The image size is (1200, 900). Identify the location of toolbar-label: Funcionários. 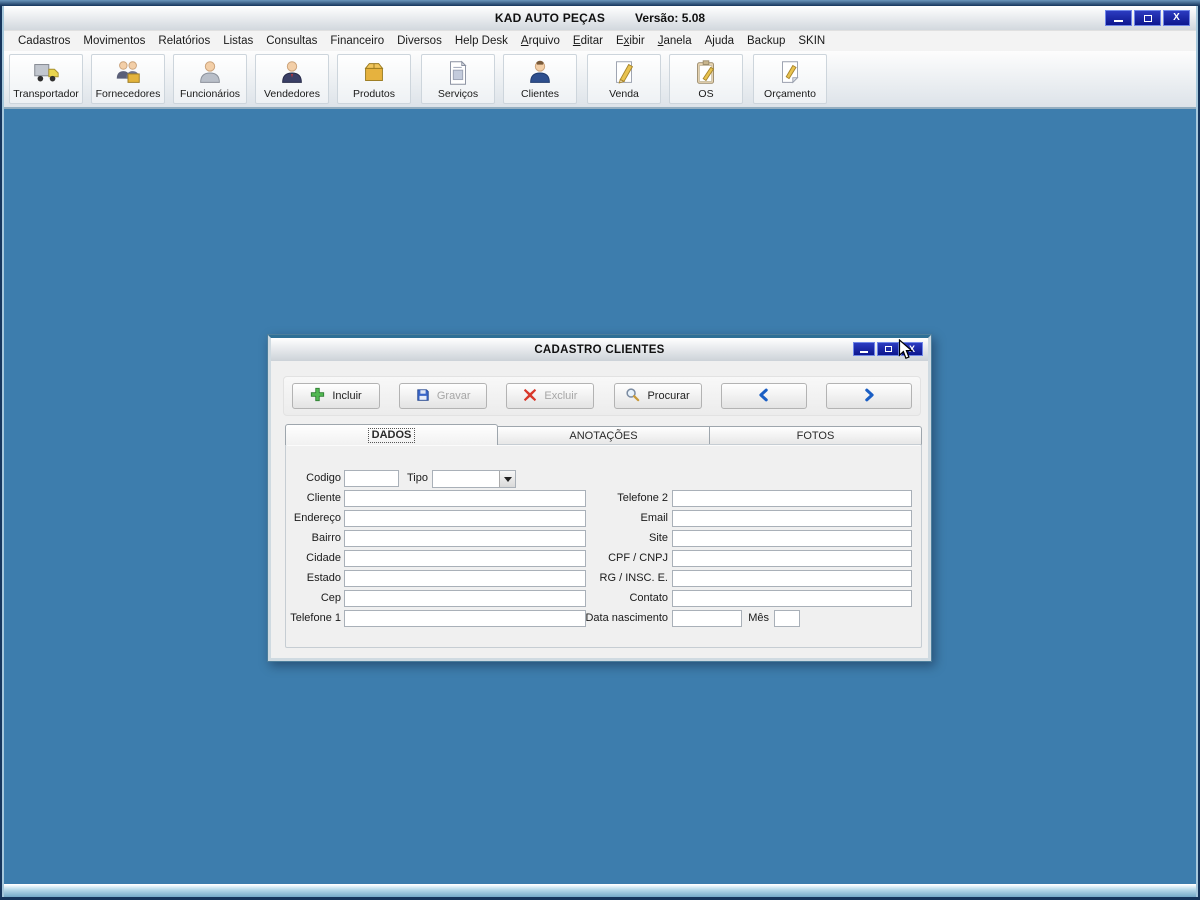
(210, 94).